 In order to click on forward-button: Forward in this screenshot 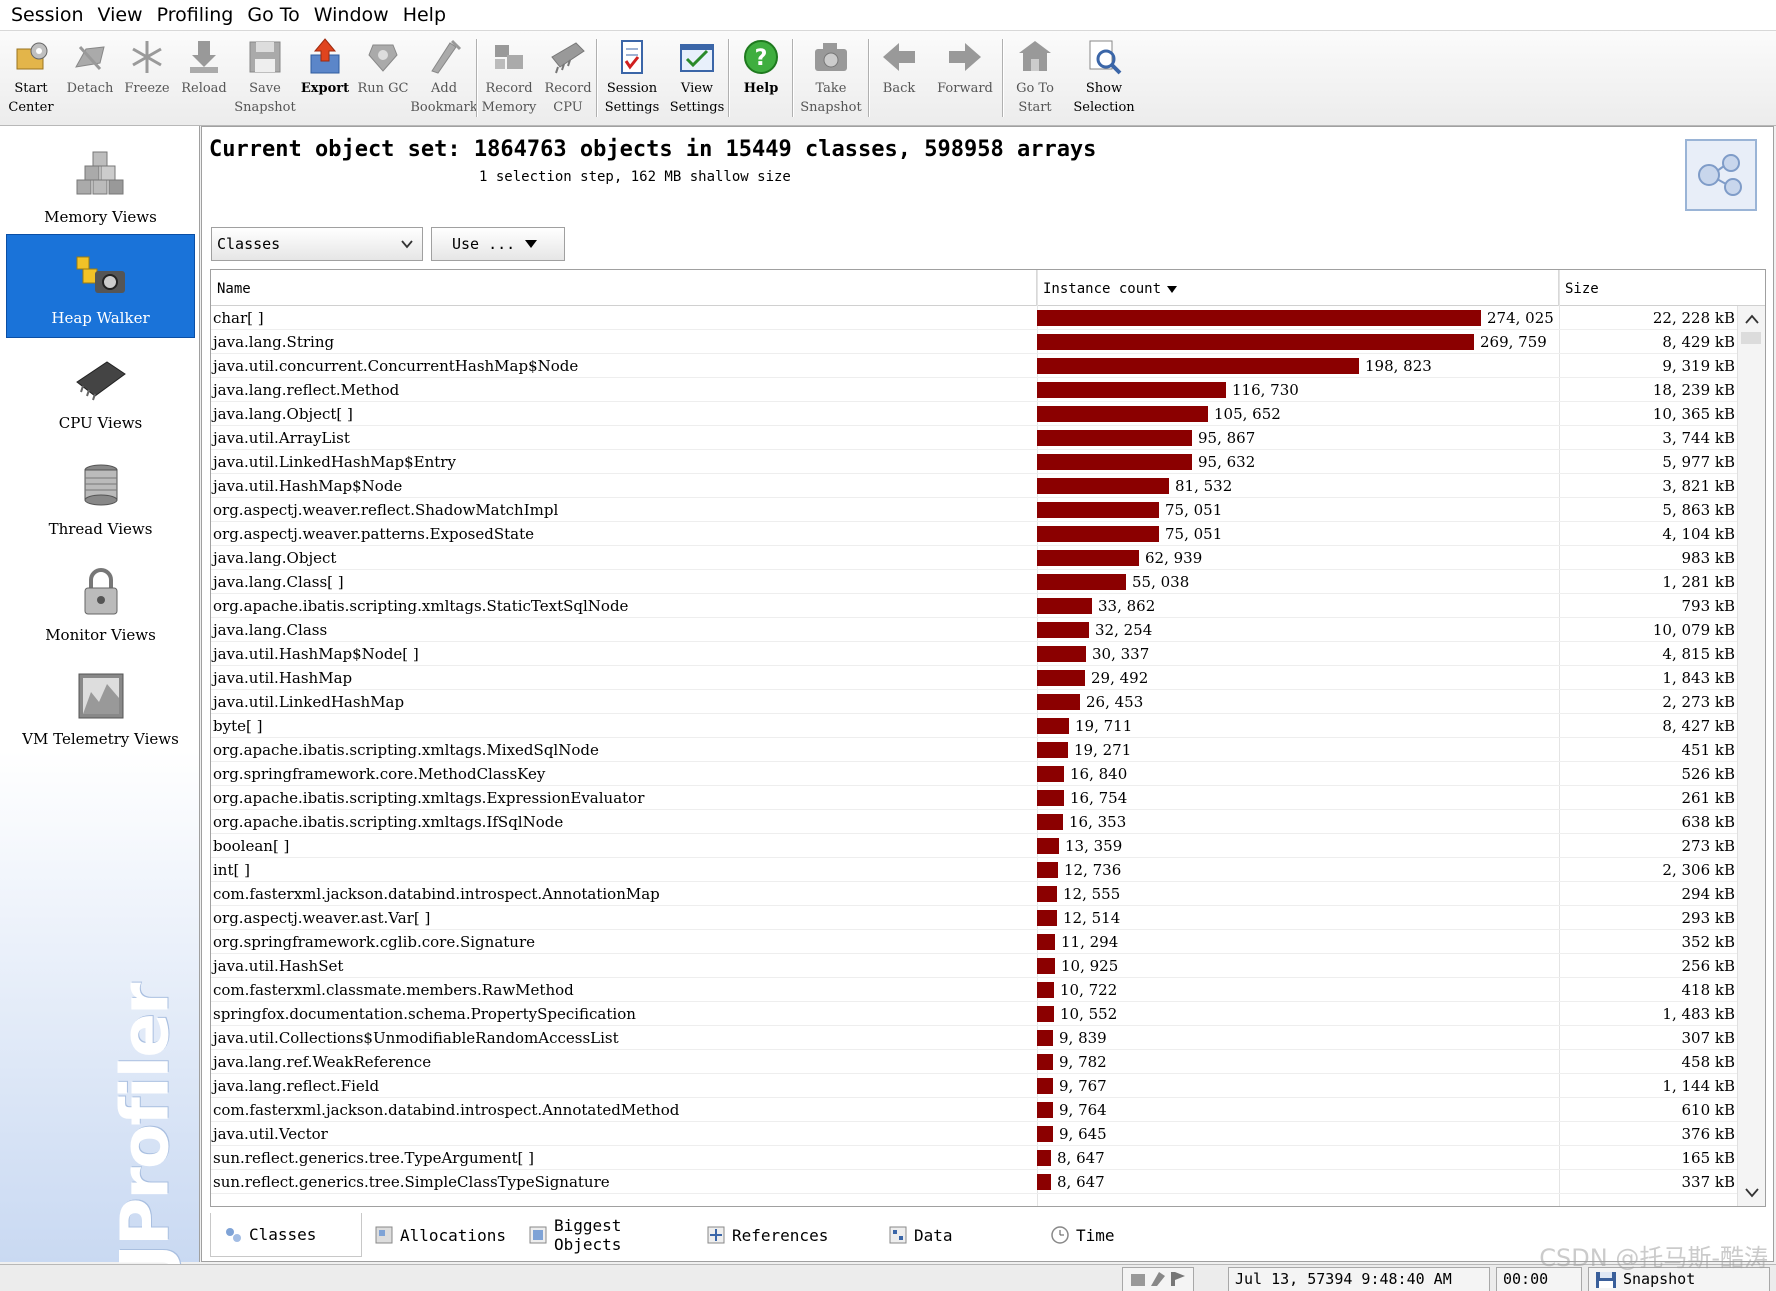, I will do `click(965, 79)`.